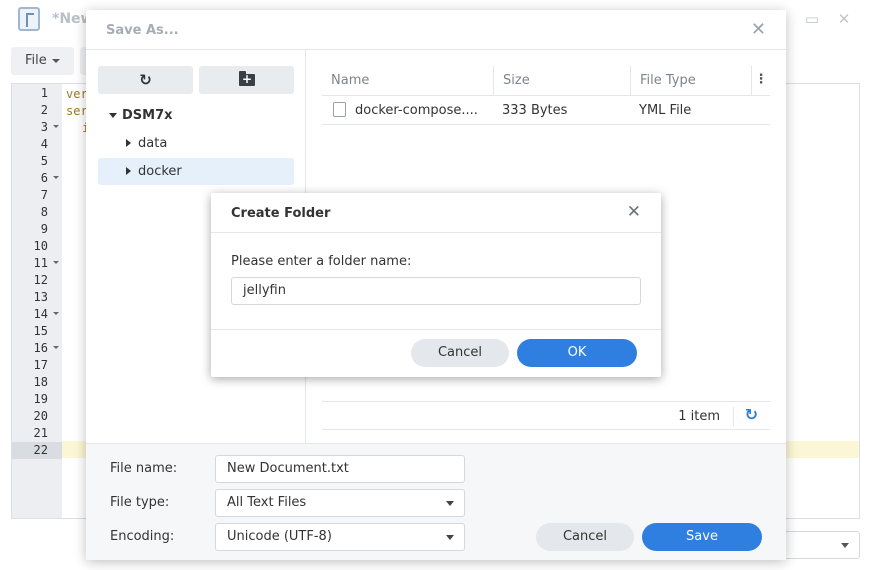 The width and height of the screenshot is (871, 570). What do you see at coordinates (535, 110) in the screenshot?
I see `file-size-cell: 333 Bytes` at bounding box center [535, 110].